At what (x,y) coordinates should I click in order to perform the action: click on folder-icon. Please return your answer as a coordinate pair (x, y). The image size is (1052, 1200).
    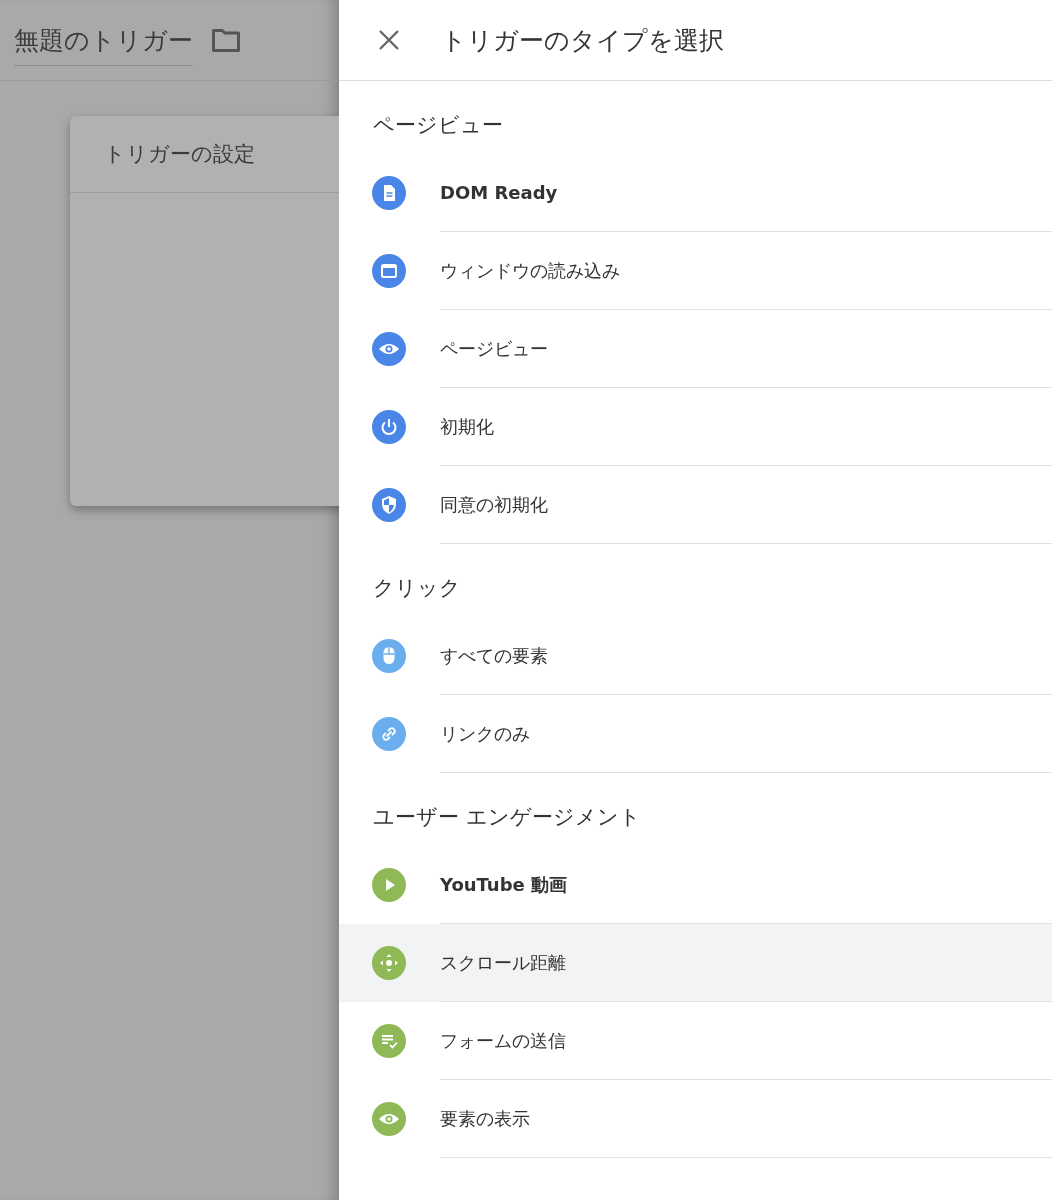
    Looking at the image, I should click on (226, 40).